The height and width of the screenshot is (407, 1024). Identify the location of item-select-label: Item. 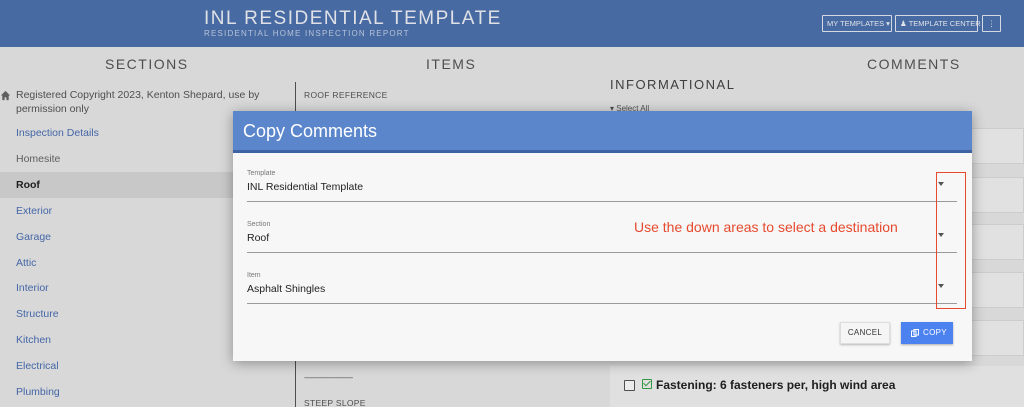
(254, 275).